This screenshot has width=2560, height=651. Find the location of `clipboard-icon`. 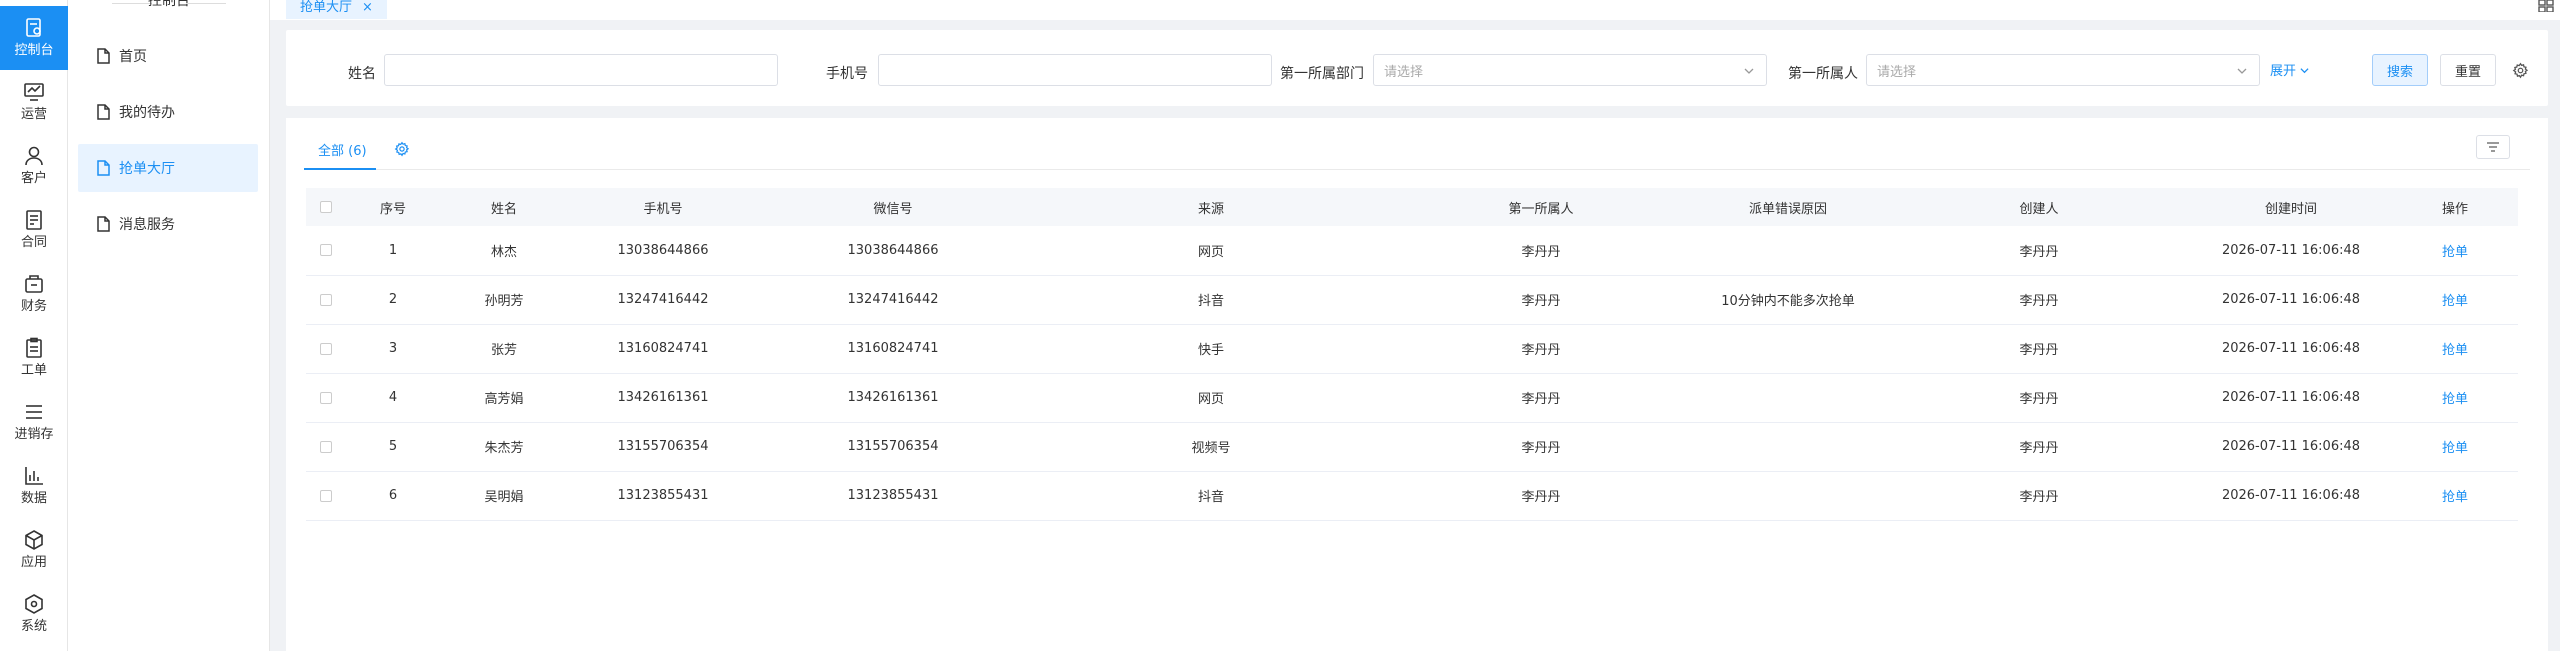

clipboard-icon is located at coordinates (34, 347).